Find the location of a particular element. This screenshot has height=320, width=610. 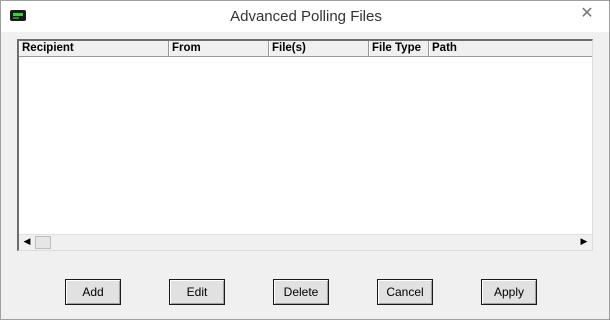

window-title: Advanced Polling Files is located at coordinates (306, 16).